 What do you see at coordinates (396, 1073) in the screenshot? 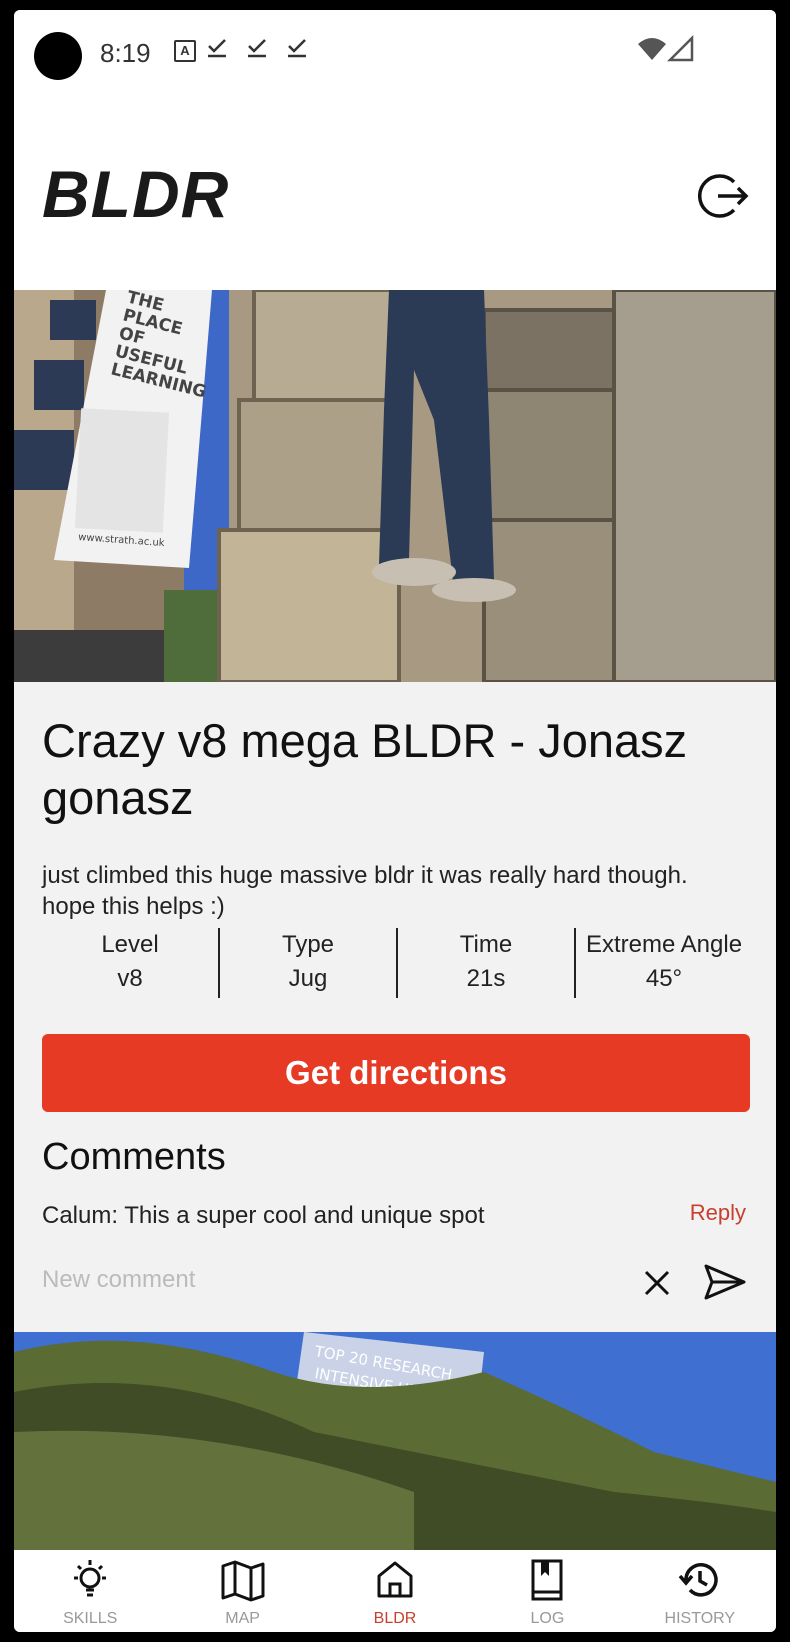
I see `get-directions-button: Get directions` at bounding box center [396, 1073].